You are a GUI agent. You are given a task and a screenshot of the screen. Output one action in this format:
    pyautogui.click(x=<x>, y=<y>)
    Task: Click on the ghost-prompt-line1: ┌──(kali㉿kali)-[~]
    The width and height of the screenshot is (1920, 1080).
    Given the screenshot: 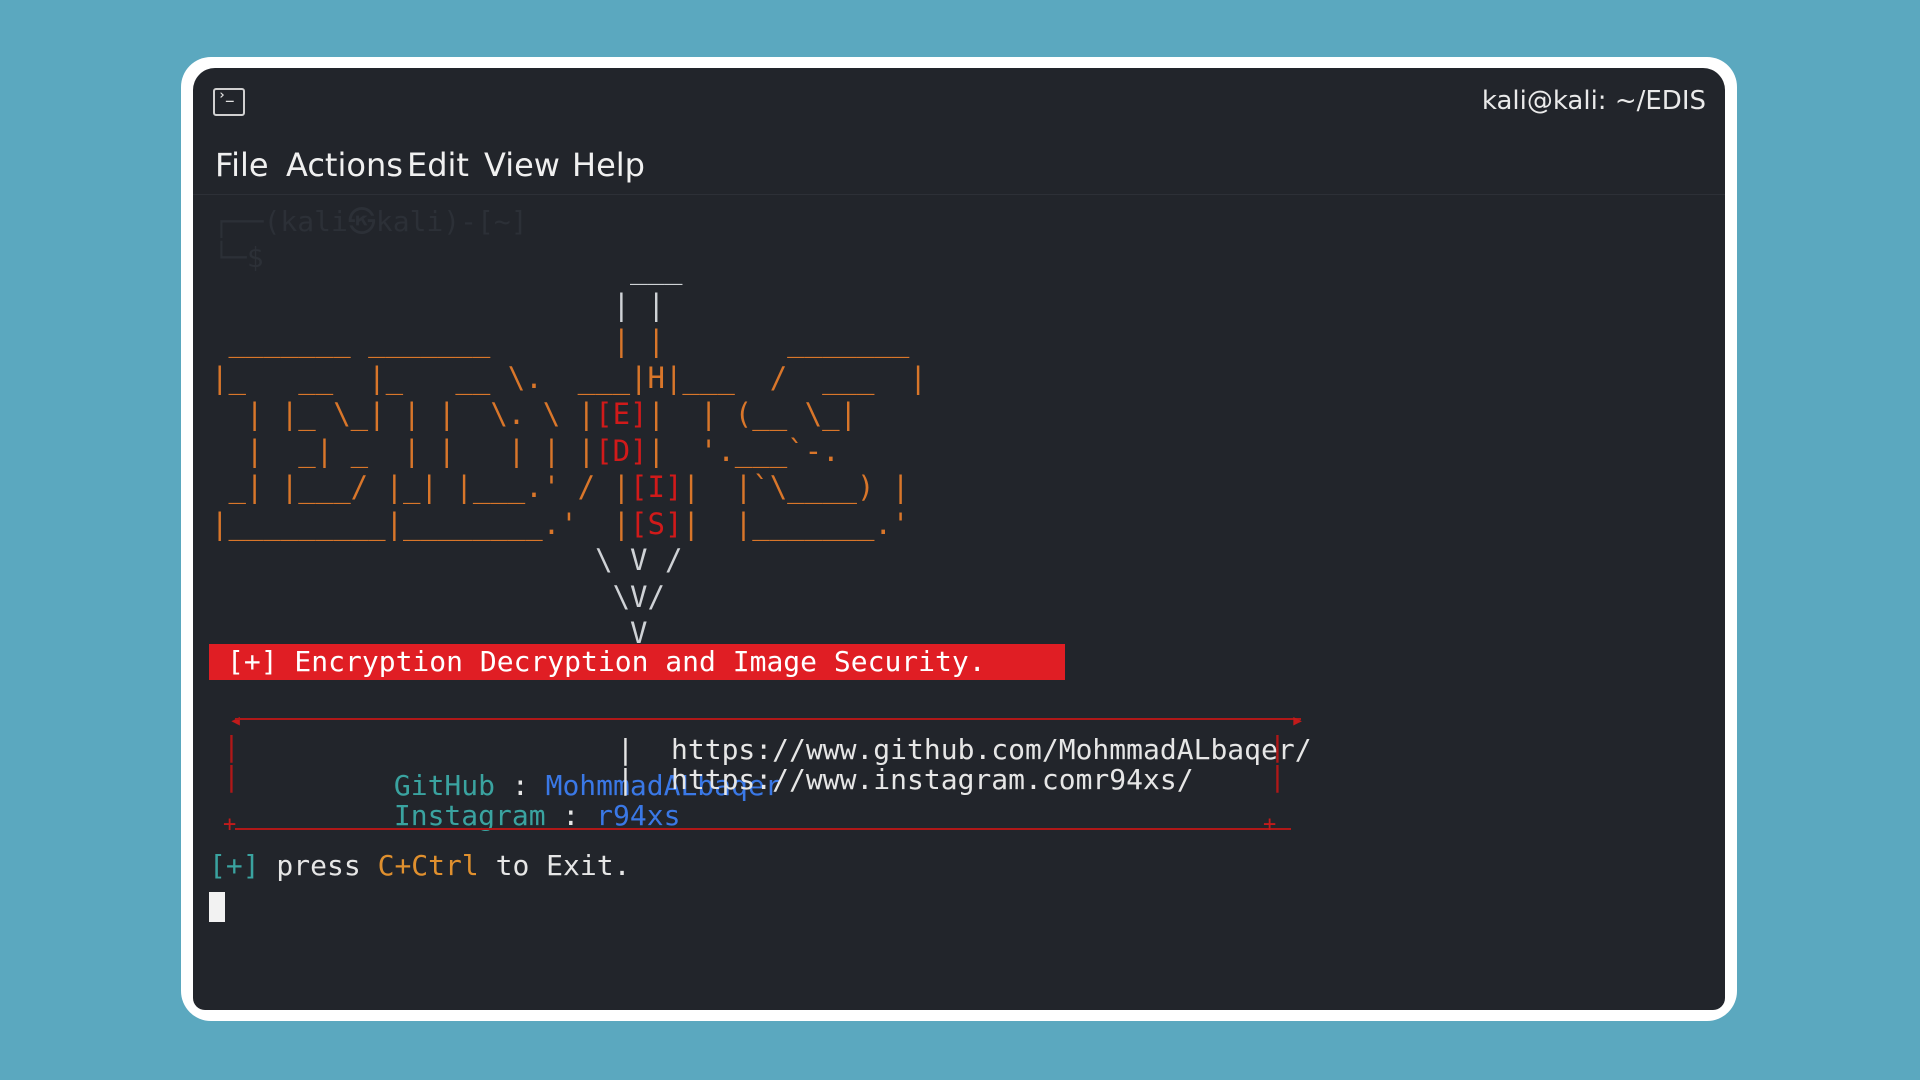 What is the action you would take?
    pyautogui.click(x=370, y=221)
    